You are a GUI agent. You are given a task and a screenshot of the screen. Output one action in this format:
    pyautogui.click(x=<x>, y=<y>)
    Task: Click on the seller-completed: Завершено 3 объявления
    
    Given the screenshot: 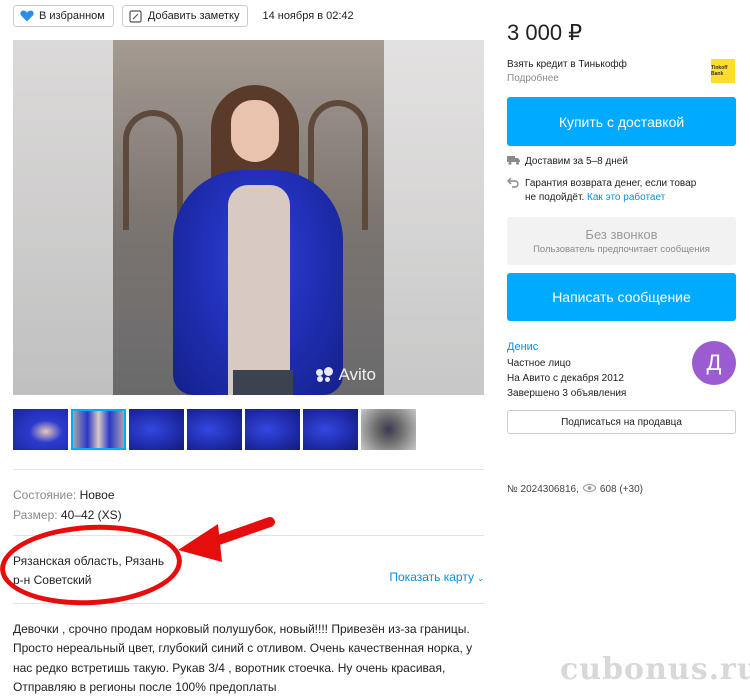 What is the action you would take?
    pyautogui.click(x=567, y=393)
    